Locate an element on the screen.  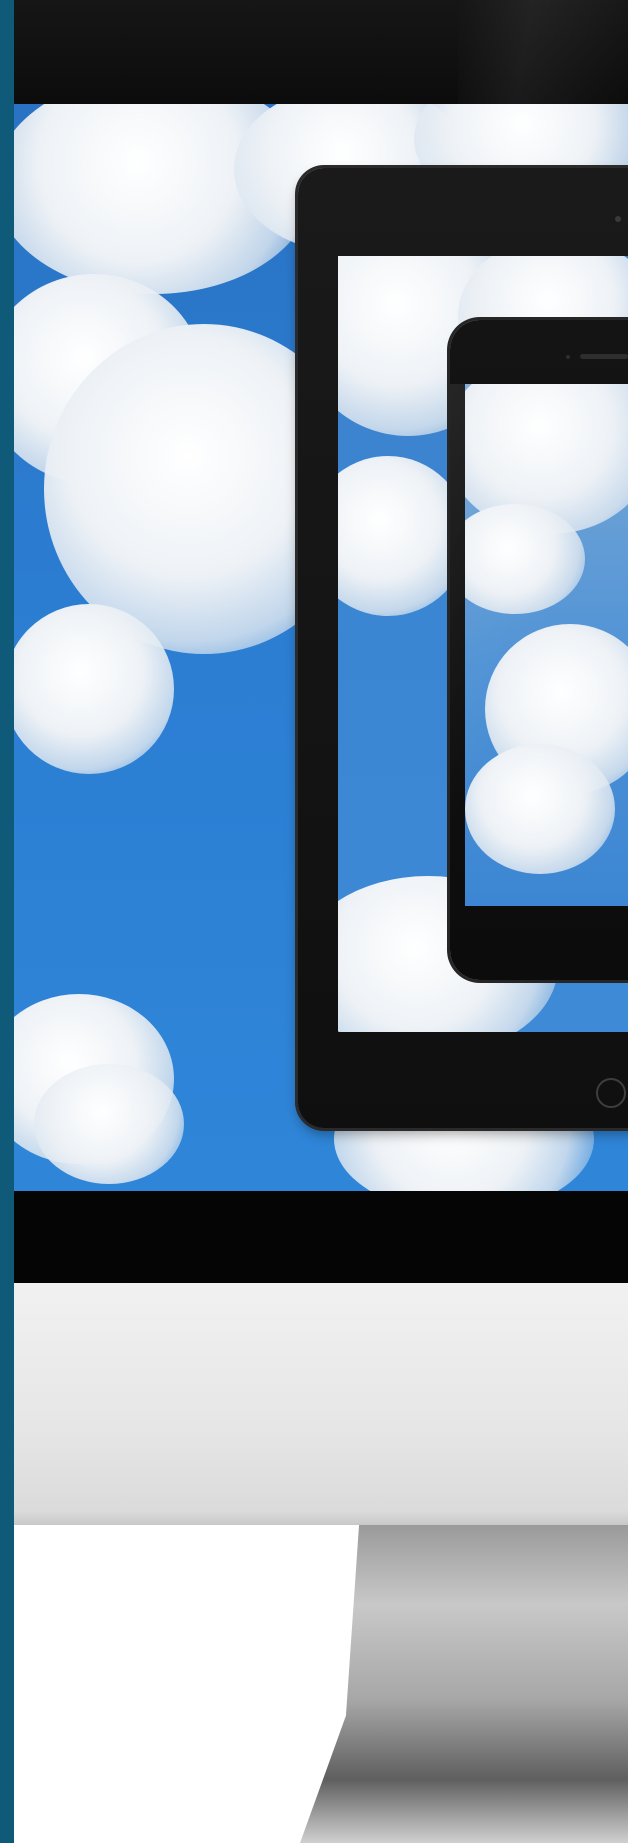
left-accent-strip is located at coordinates (7, 921).